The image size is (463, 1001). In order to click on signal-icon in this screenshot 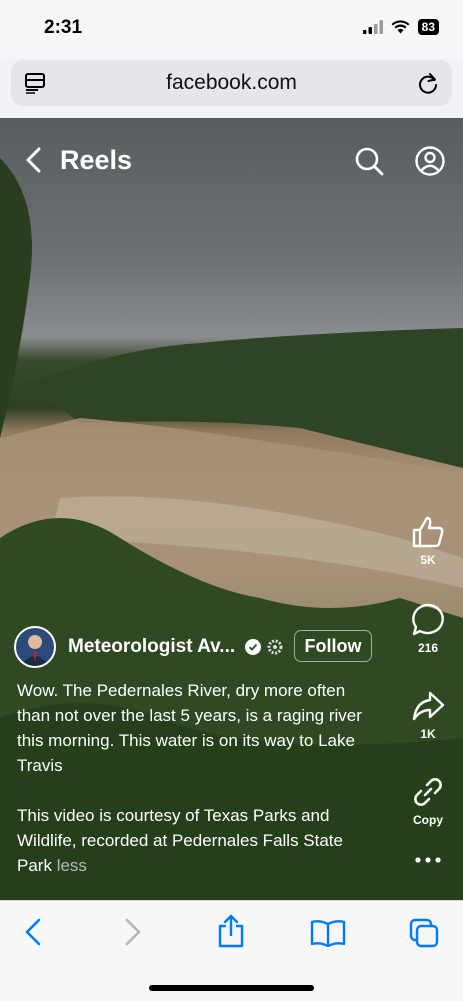, I will do `click(372, 27)`.